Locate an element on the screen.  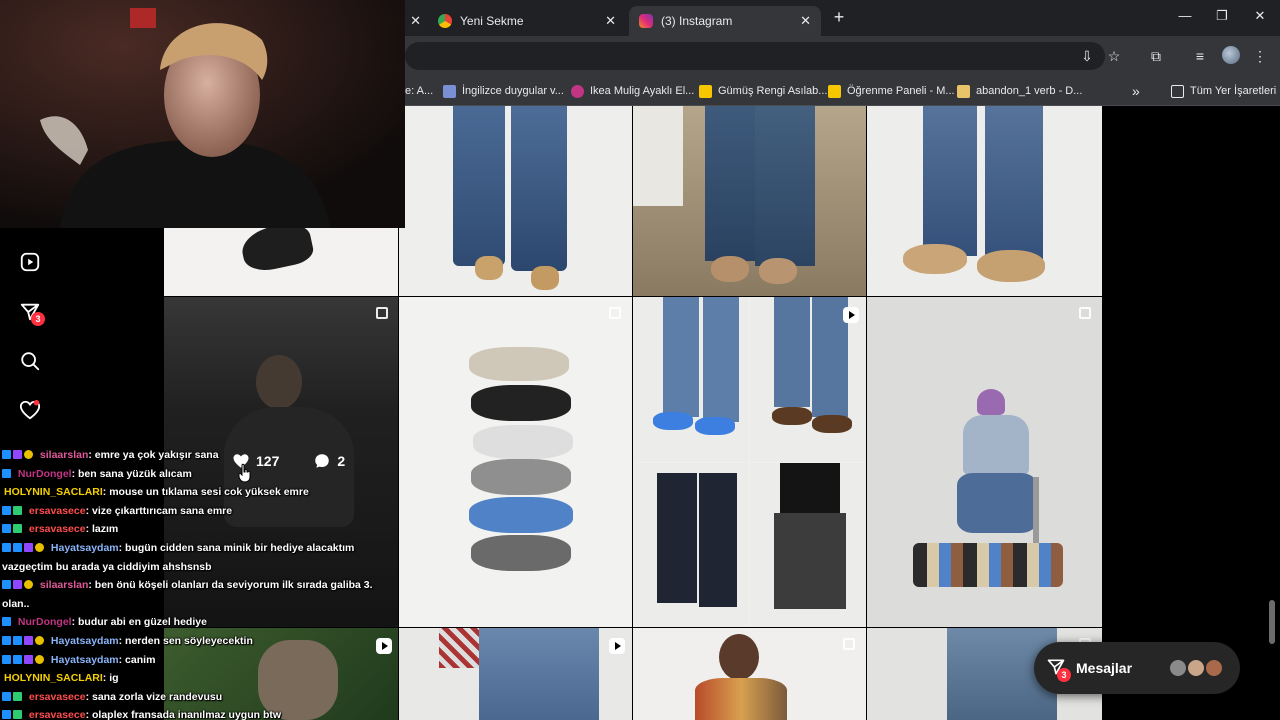
menu-icon: ⋮ is located at coordinates (1260, 56).